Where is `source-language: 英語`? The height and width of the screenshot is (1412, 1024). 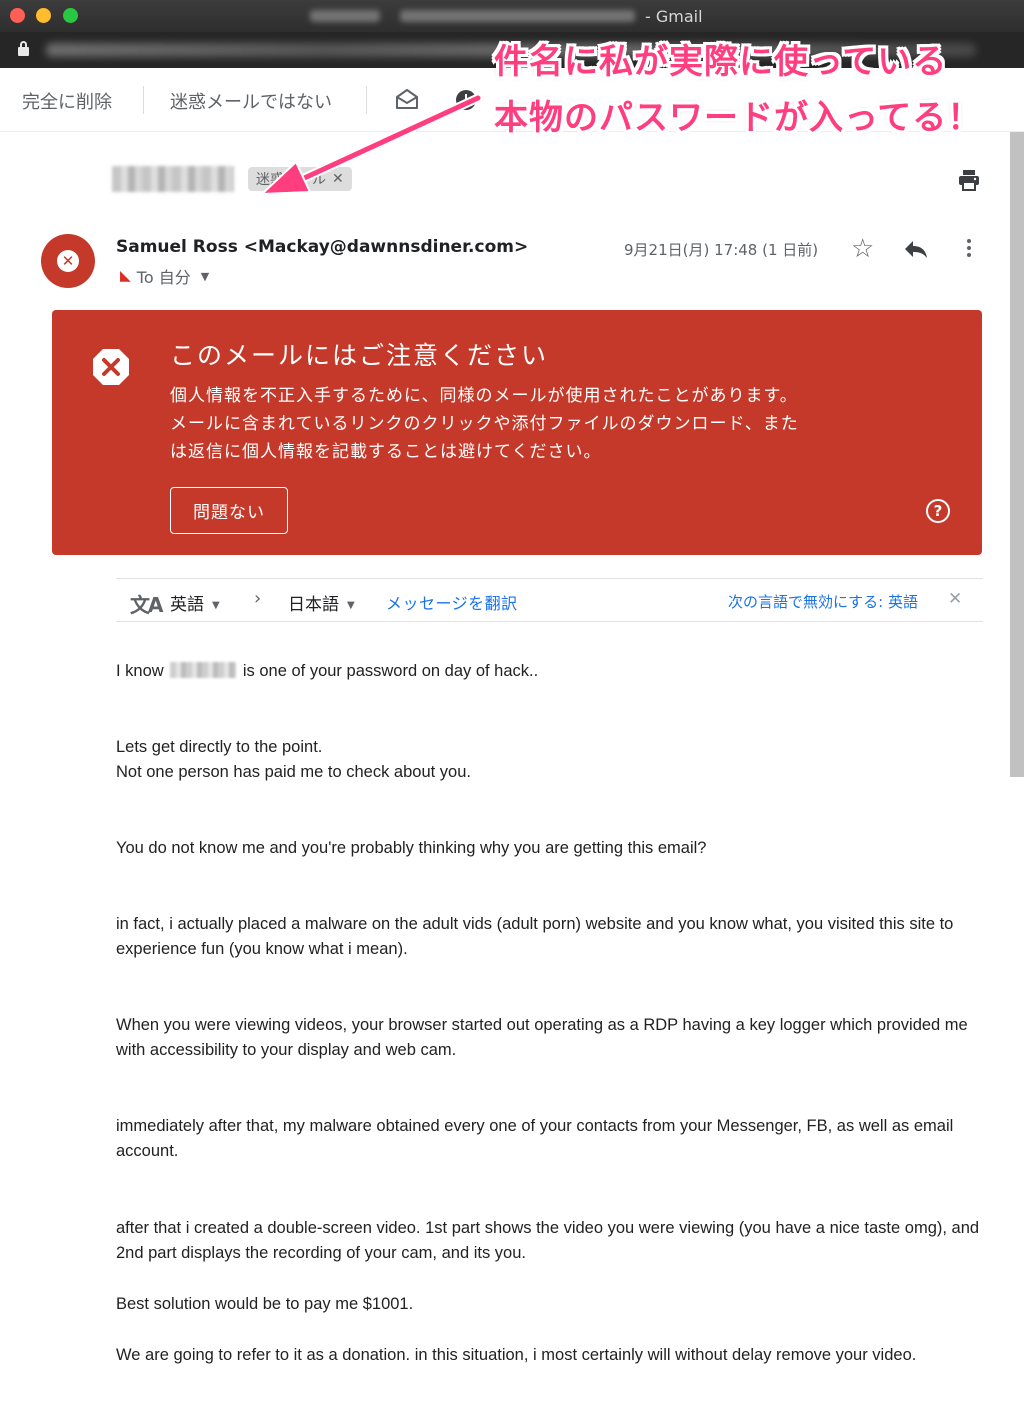
source-language: 英語 is located at coordinates (187, 605).